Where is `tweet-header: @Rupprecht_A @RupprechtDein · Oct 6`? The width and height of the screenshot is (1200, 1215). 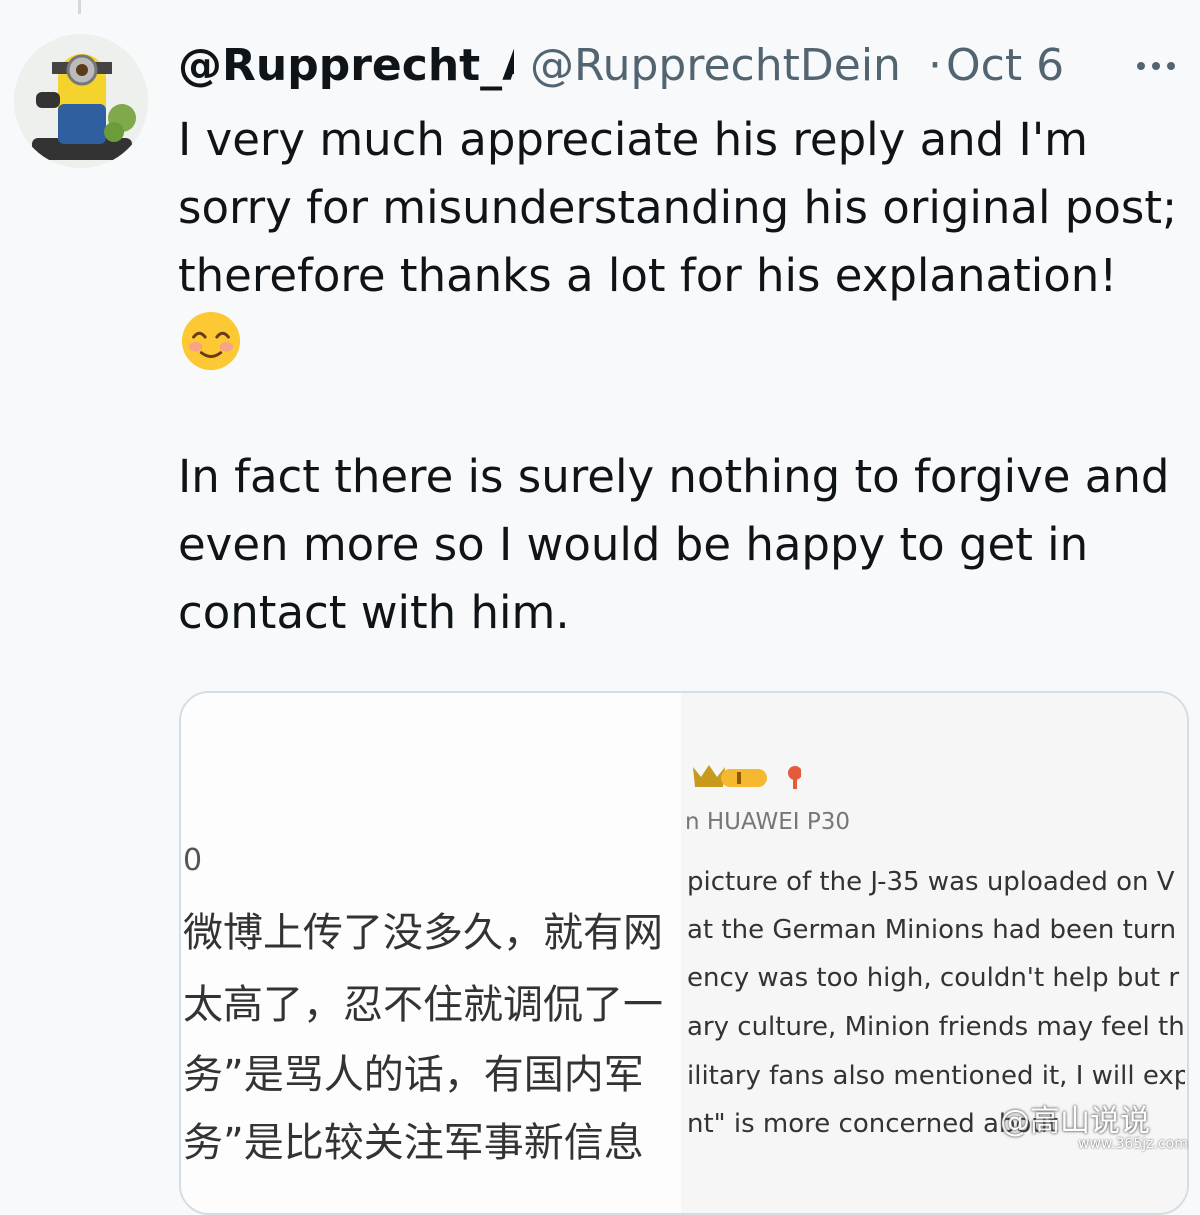 tweet-header: @Rupprecht_A @RupprechtDein · Oct 6 is located at coordinates (683, 66).